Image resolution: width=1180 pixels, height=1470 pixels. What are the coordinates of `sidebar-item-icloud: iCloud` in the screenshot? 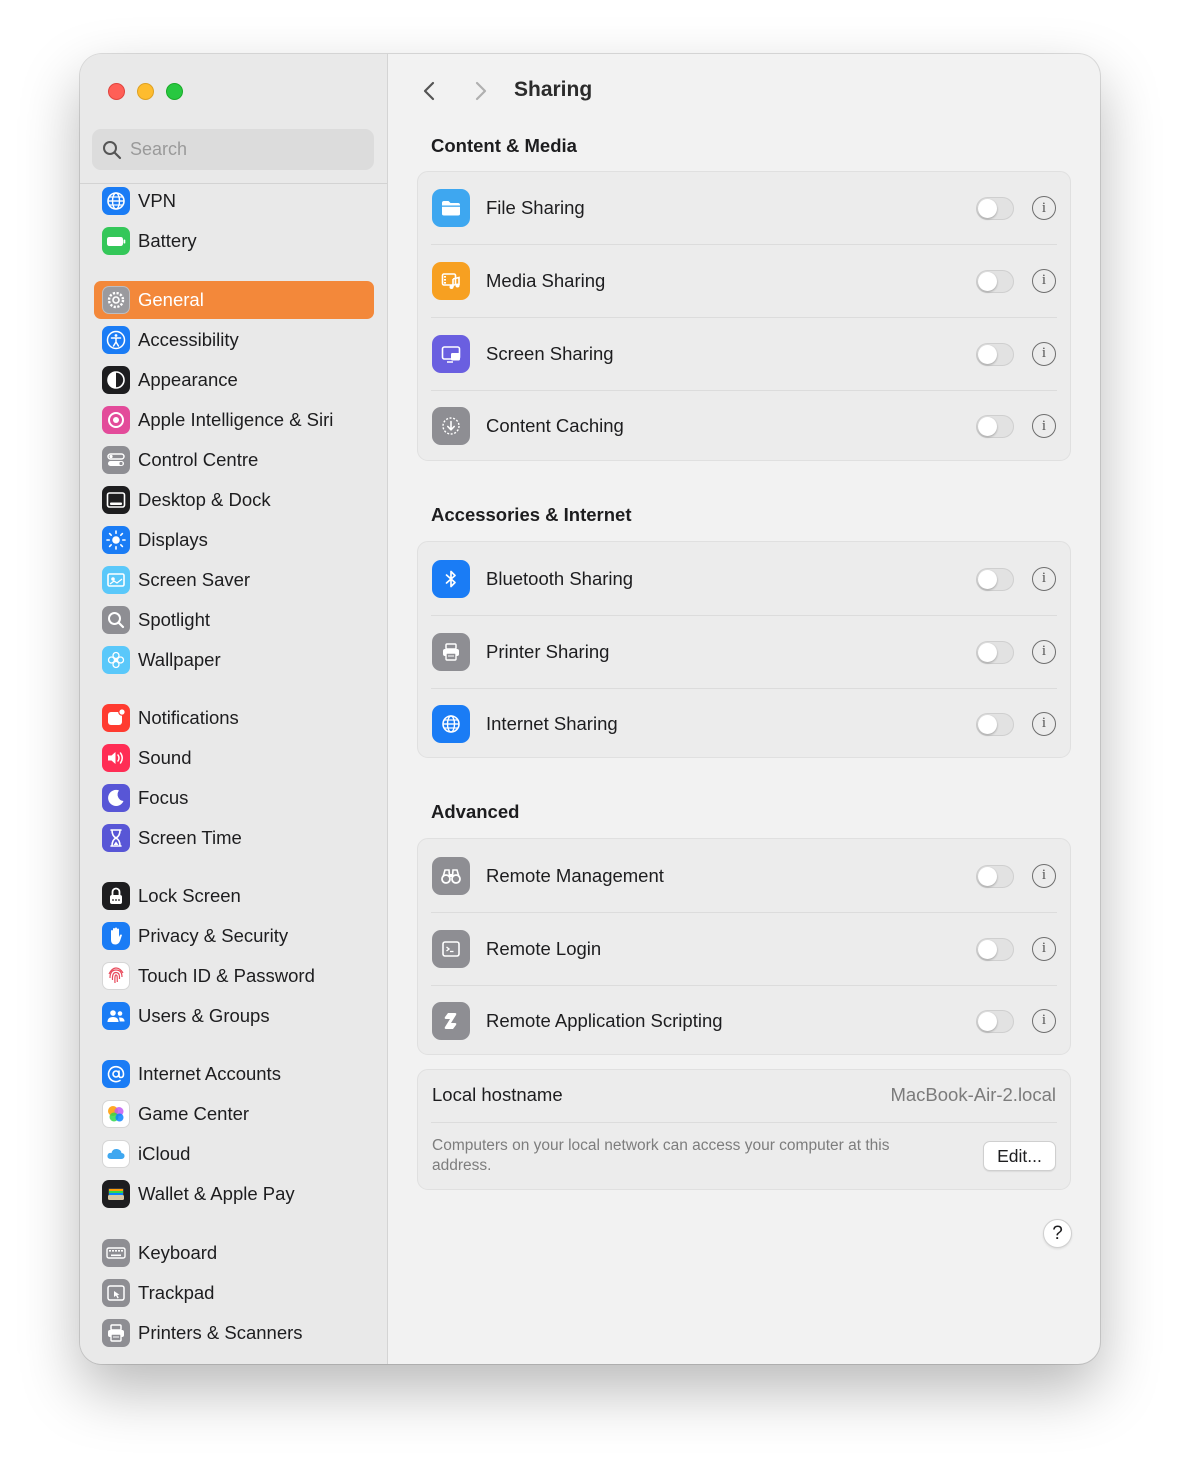 It's located at (234, 1154).